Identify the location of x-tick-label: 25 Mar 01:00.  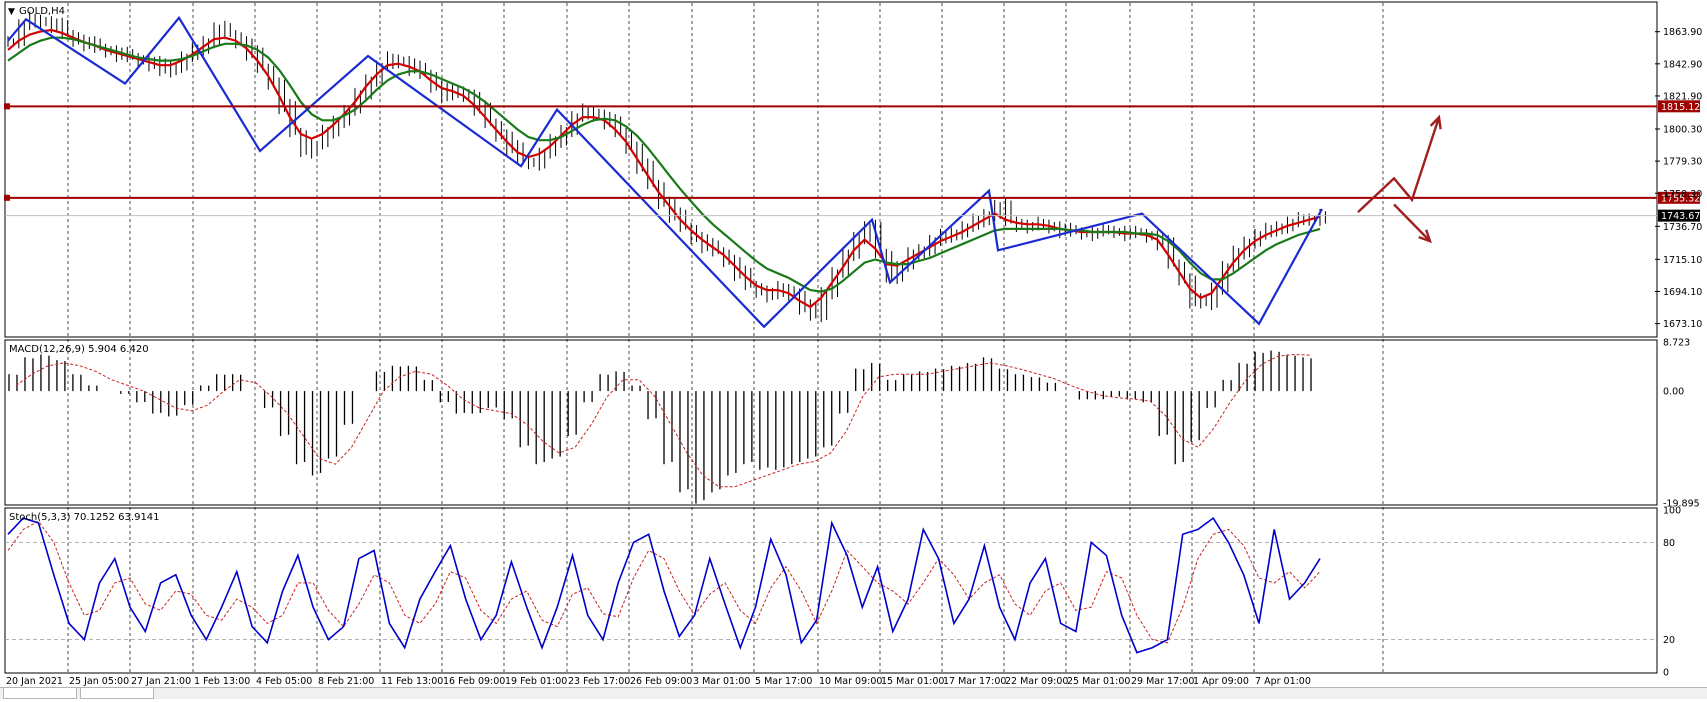
(1098, 681).